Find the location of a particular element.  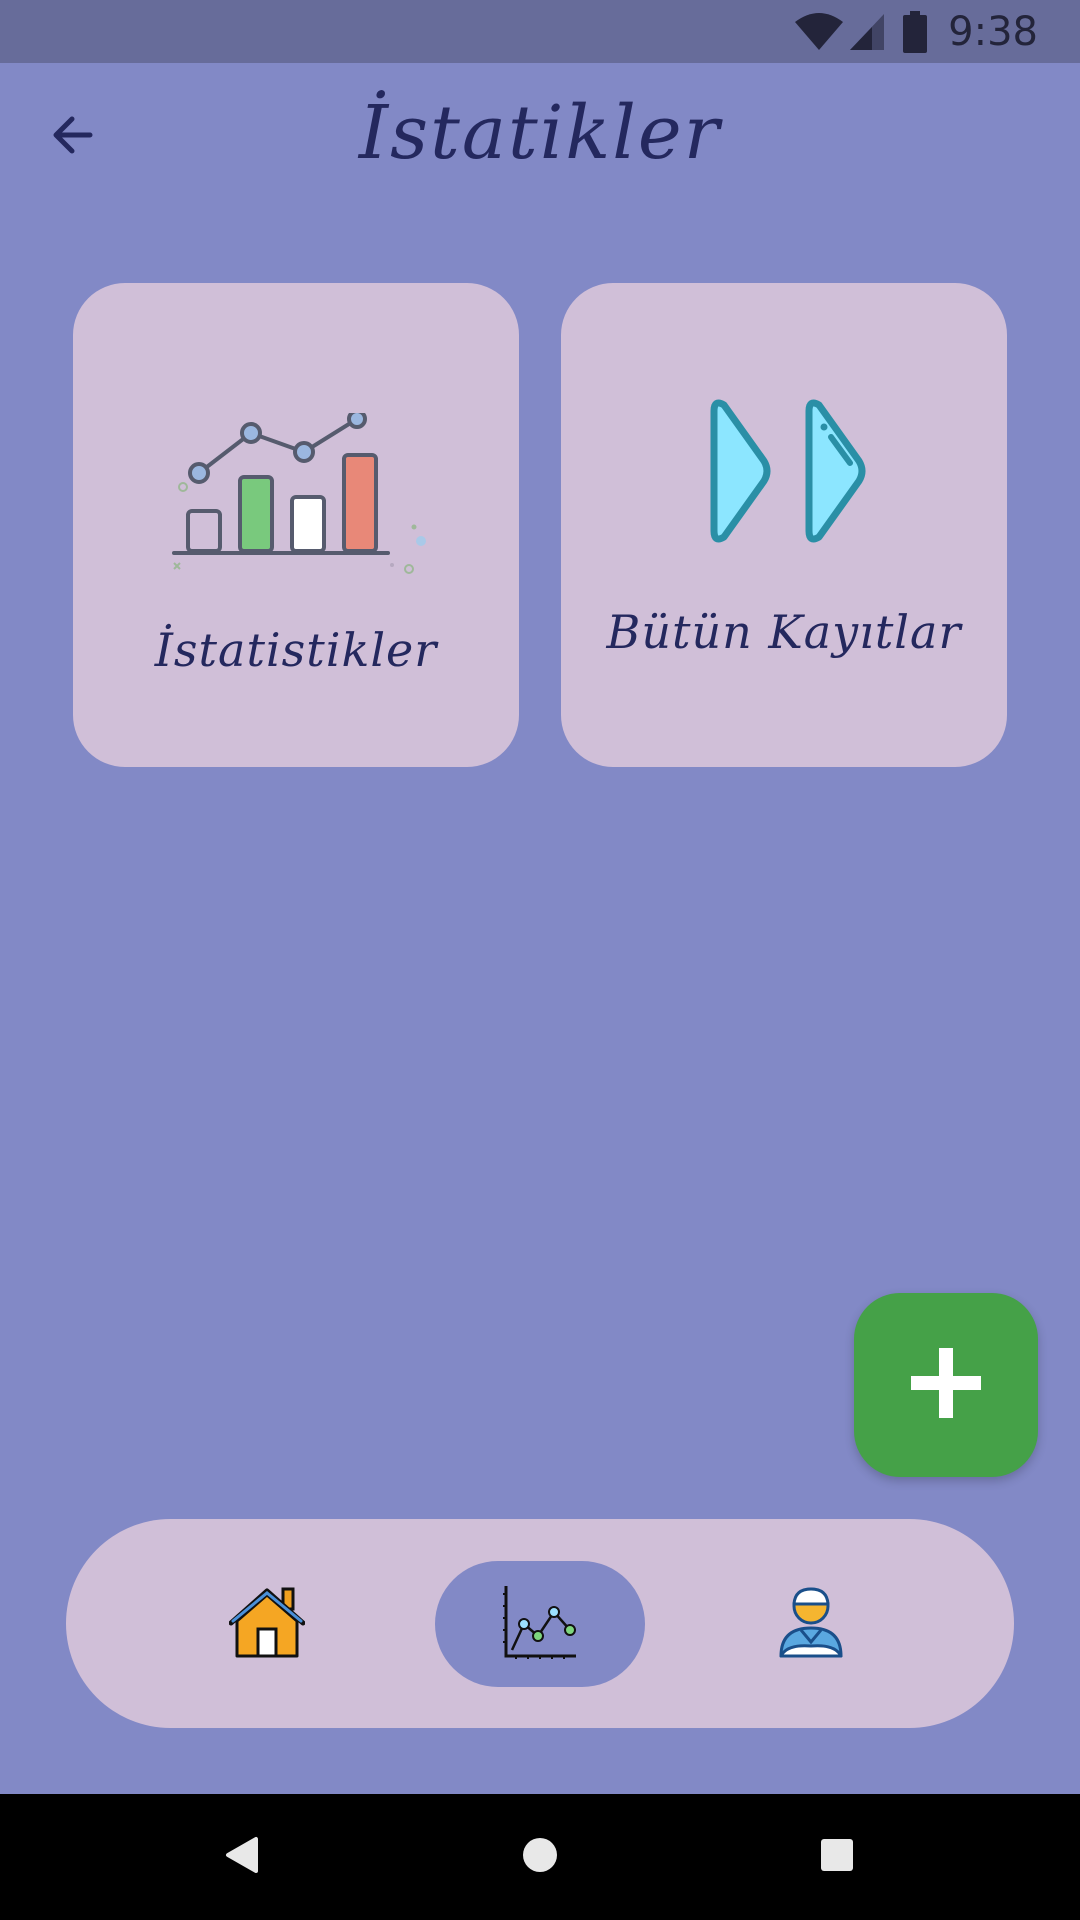

system-home-button is located at coordinates (540, 1857).